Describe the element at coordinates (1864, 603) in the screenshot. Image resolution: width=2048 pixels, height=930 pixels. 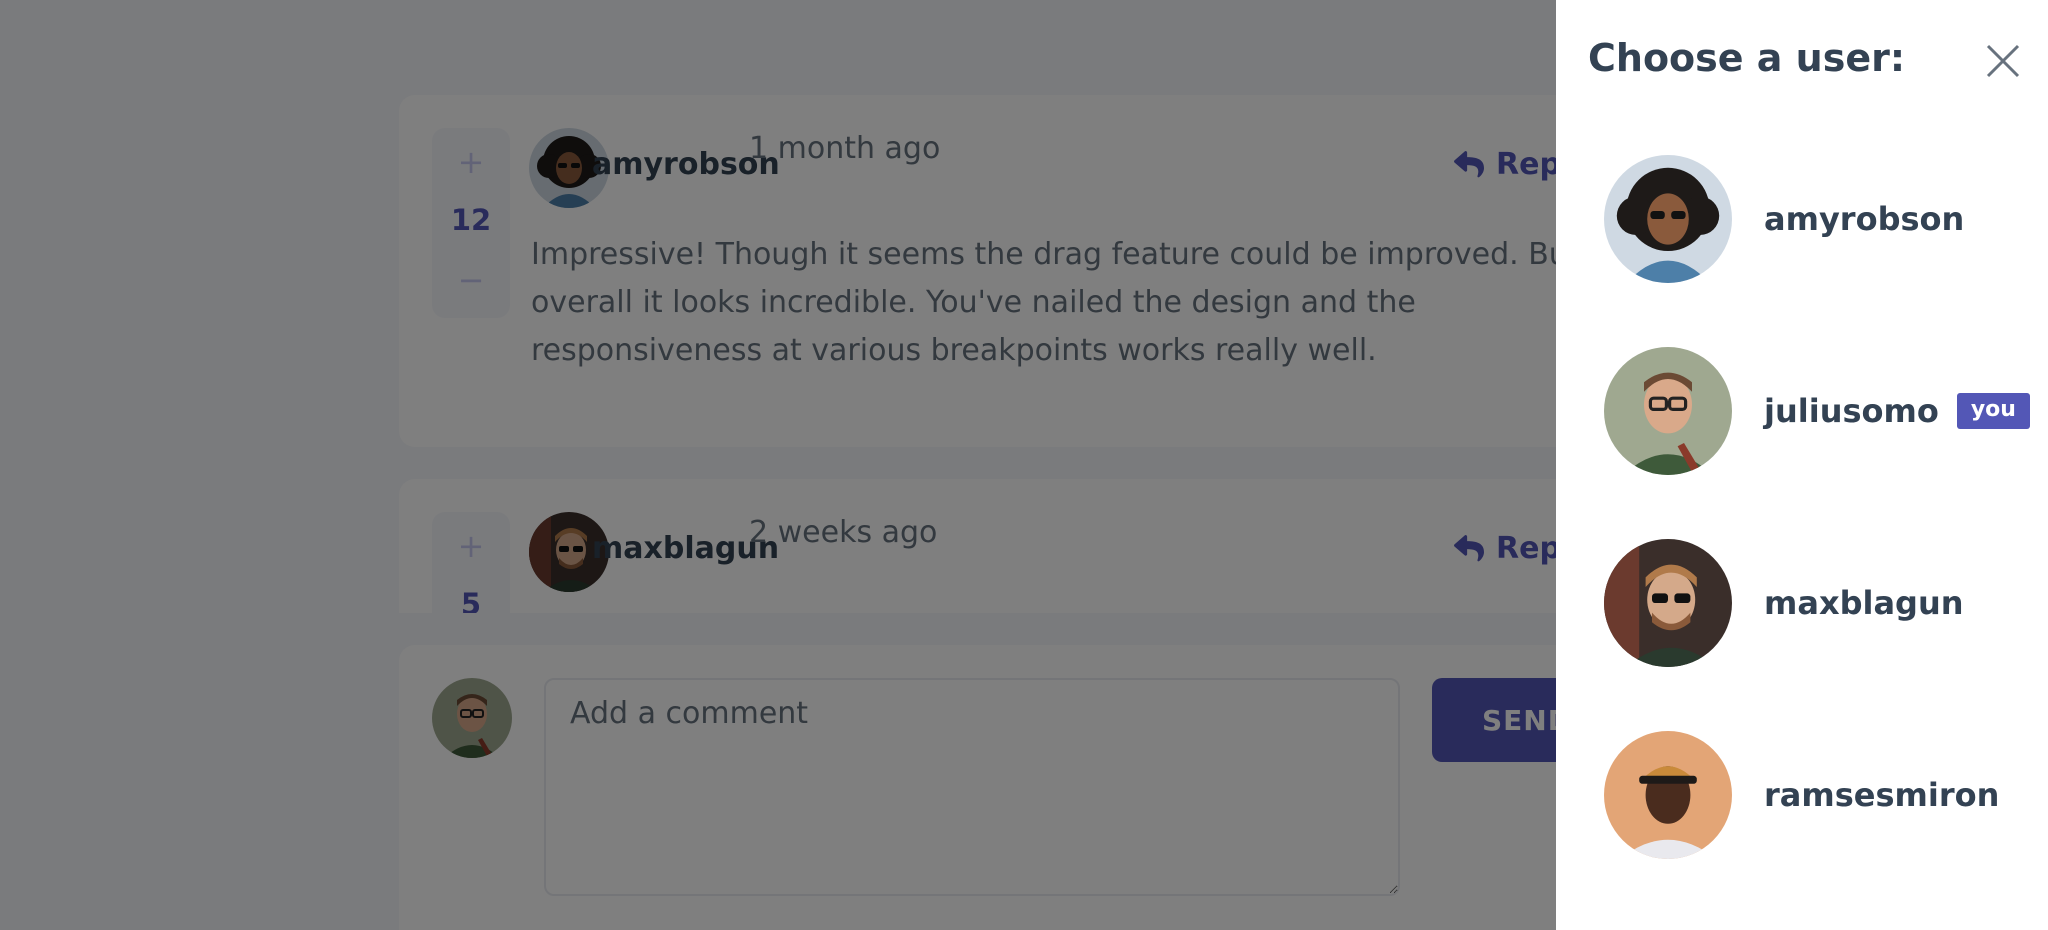
I see `user-name: maxblagun` at that location.